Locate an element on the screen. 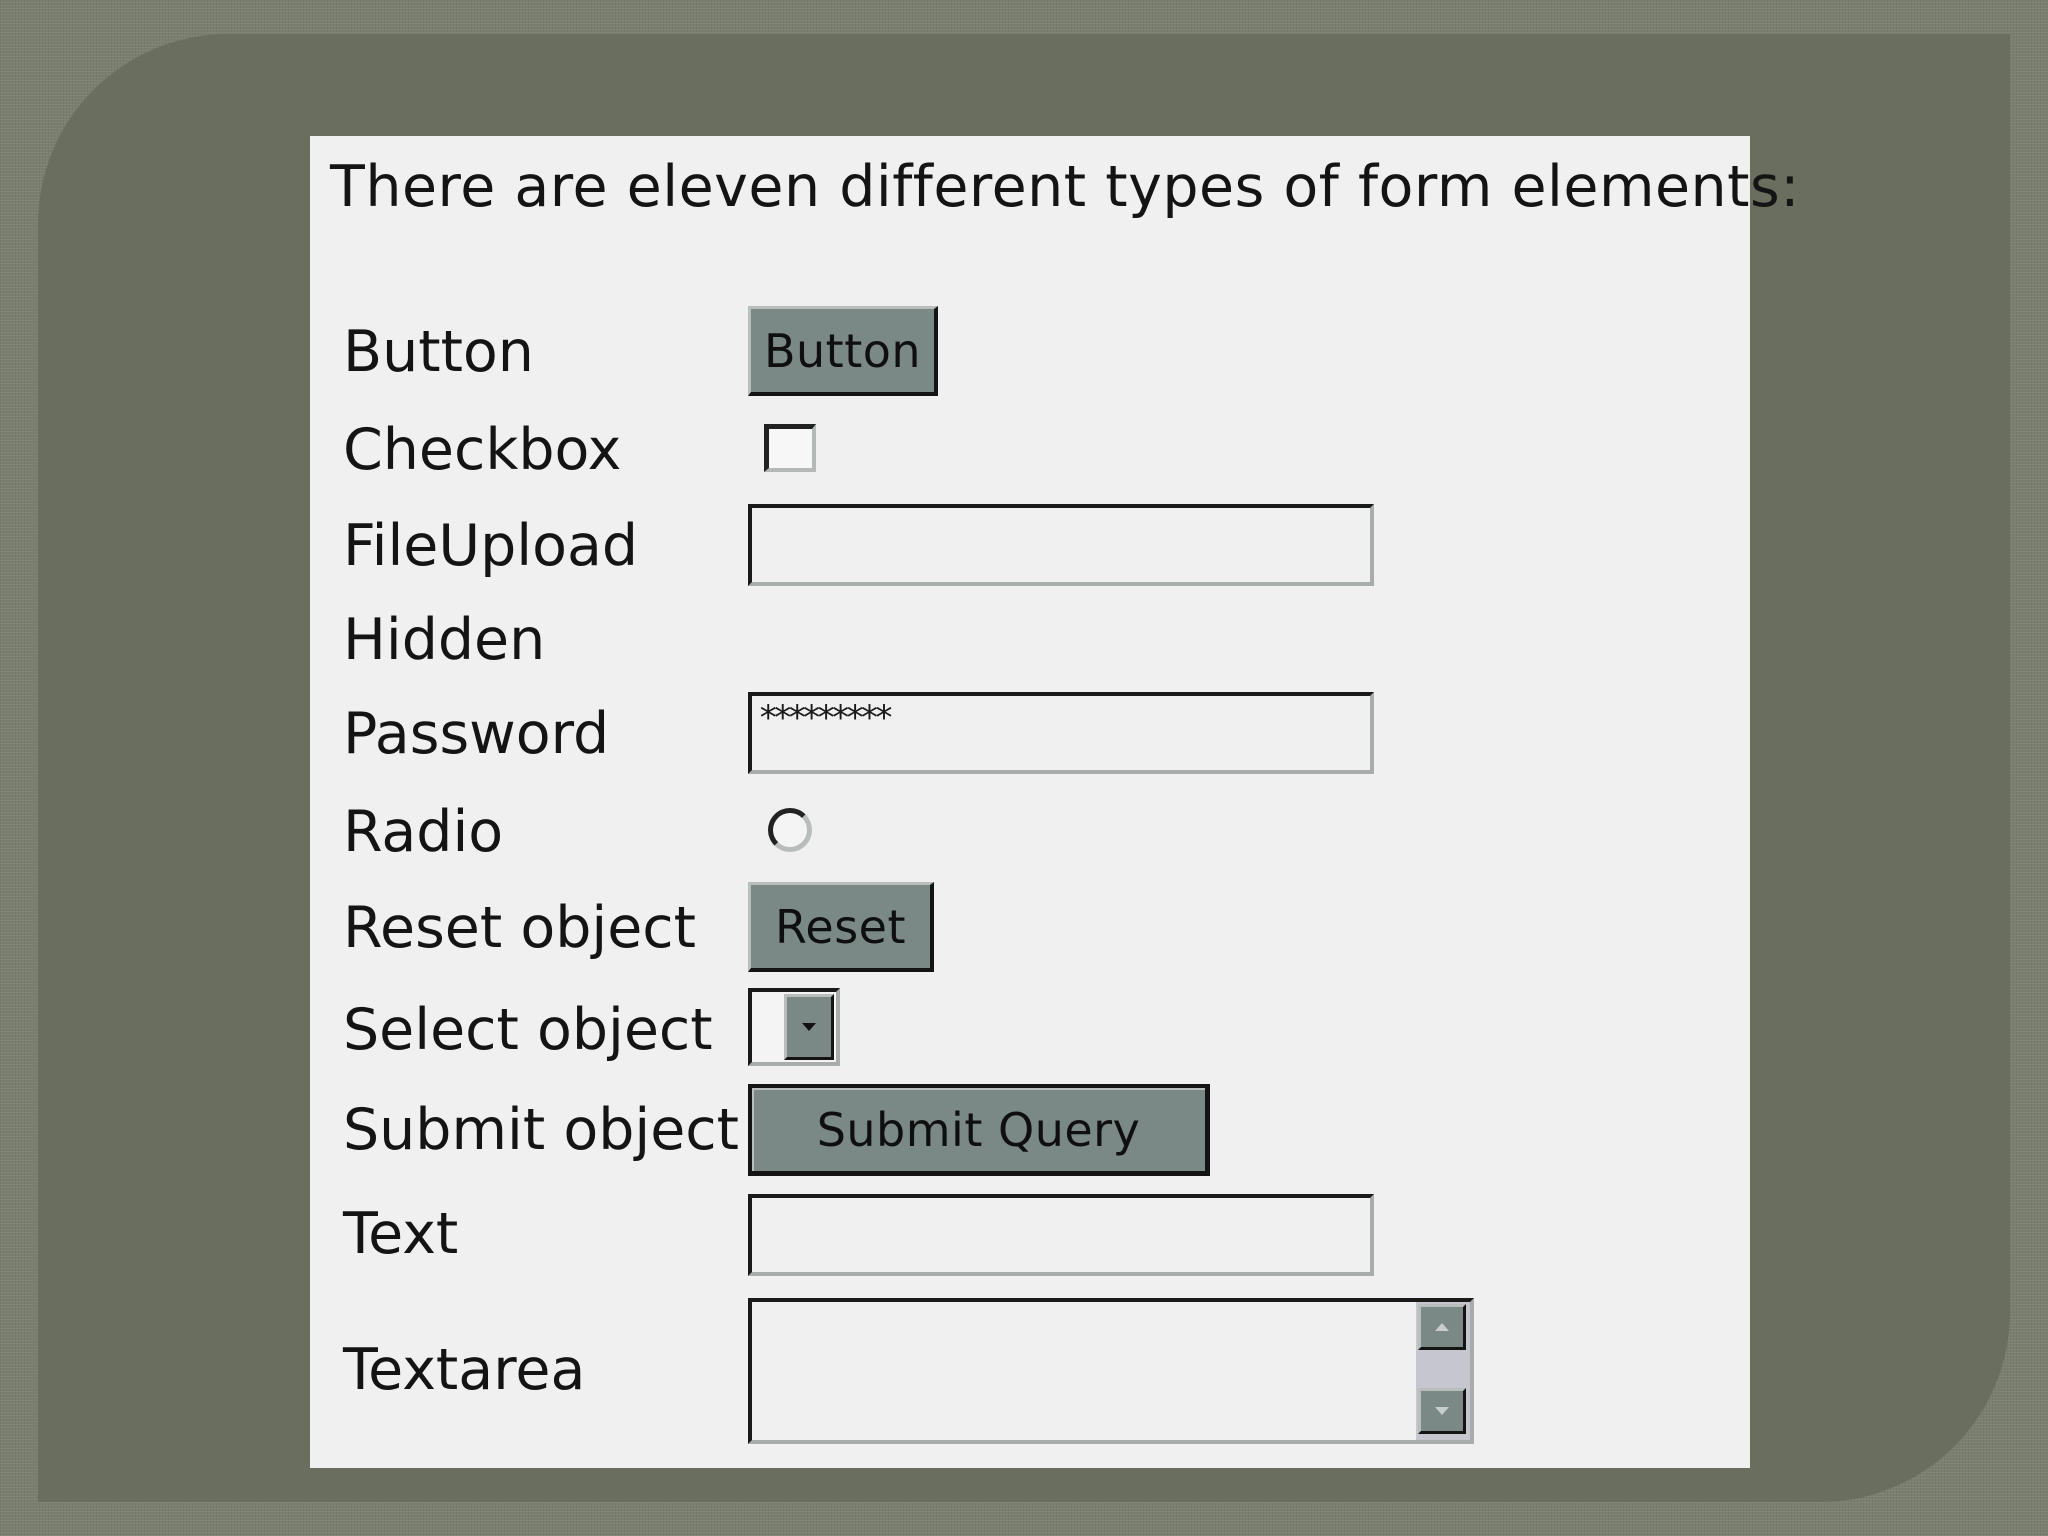  password-field: ********* is located at coordinates (1061, 733).